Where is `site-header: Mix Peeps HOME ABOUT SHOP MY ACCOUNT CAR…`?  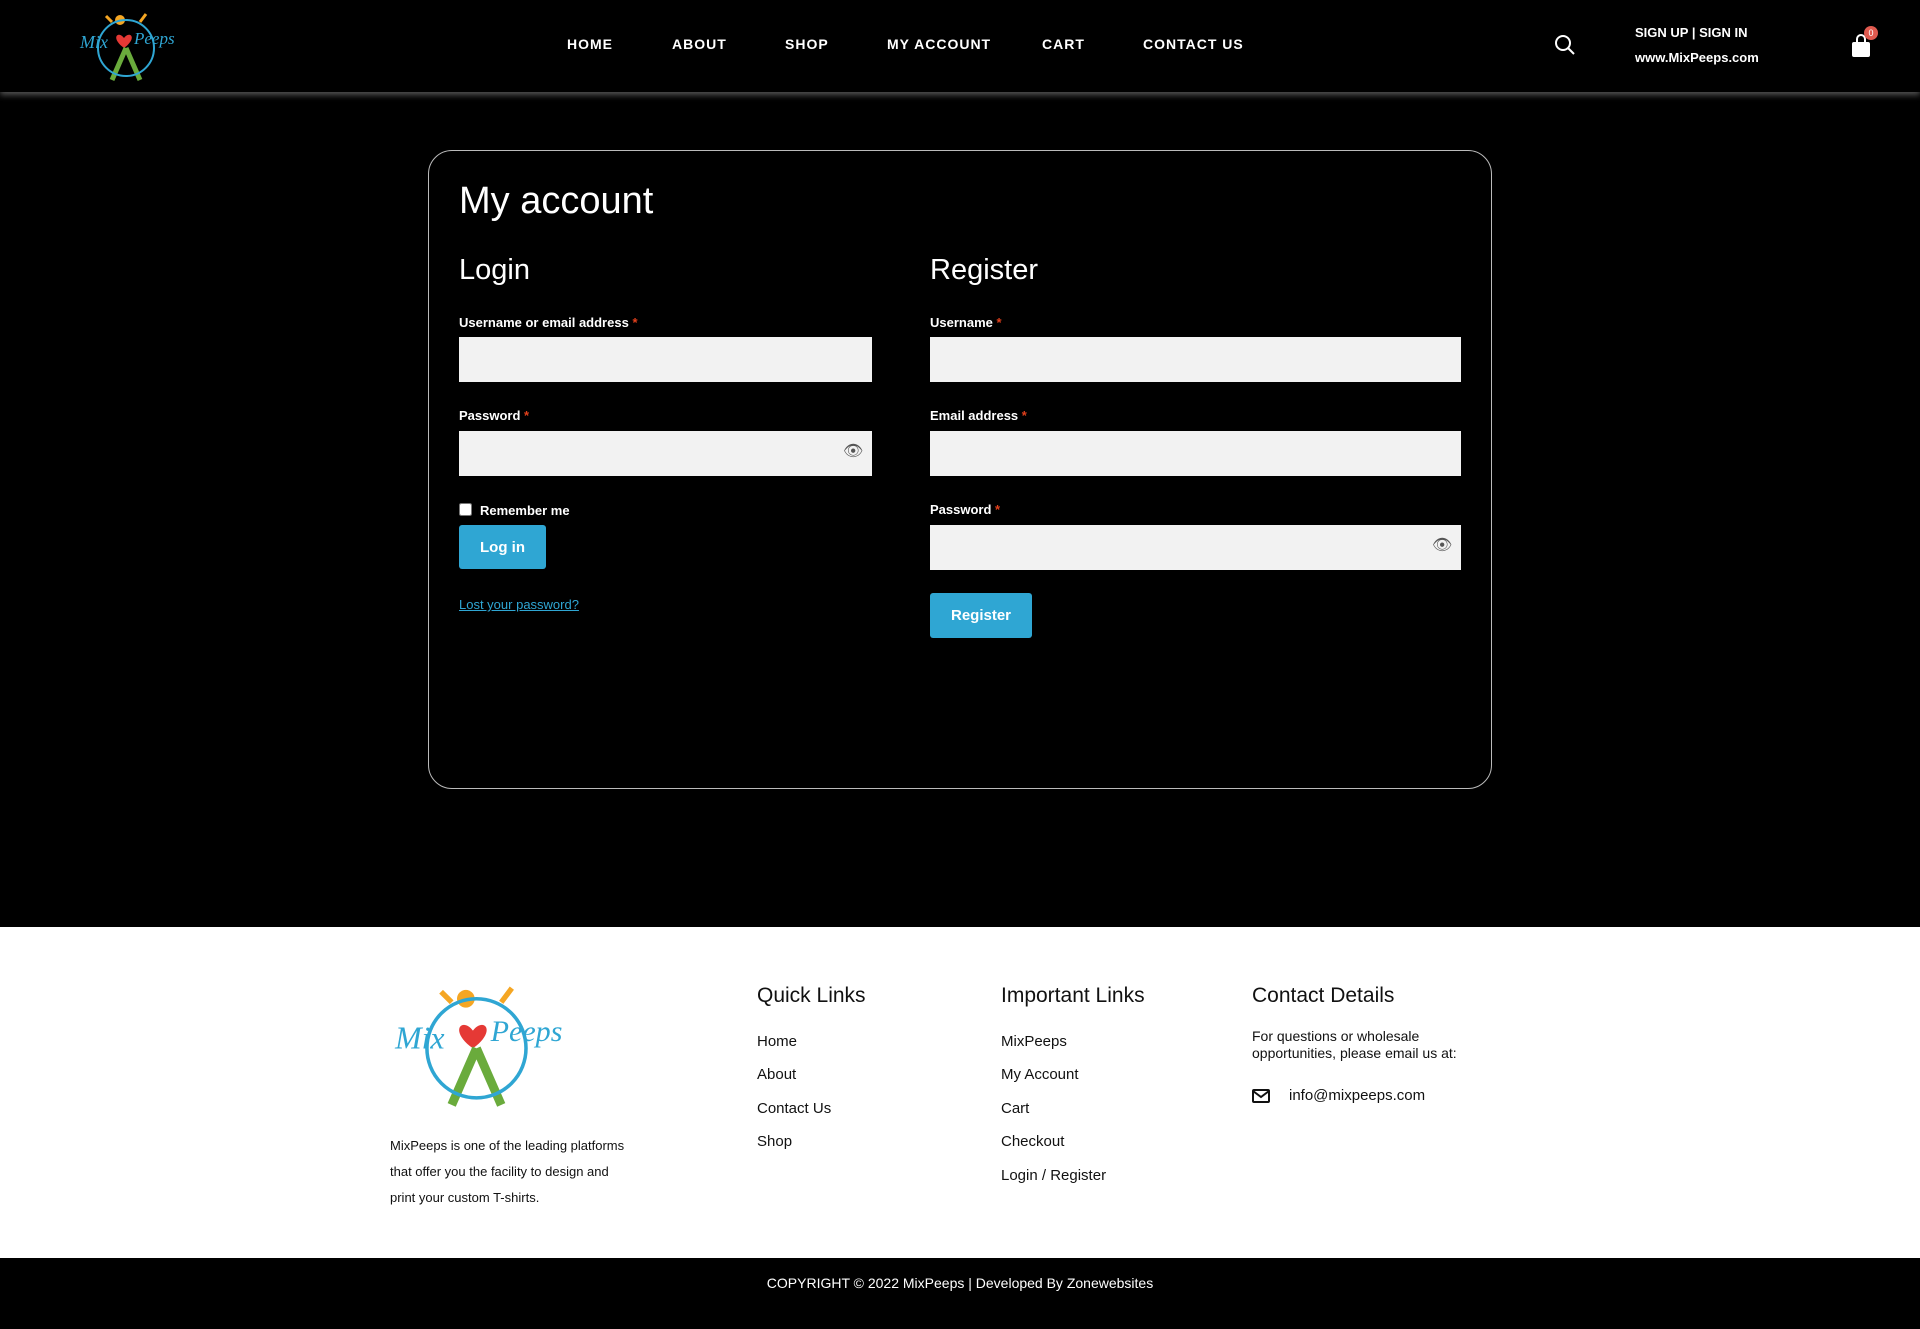 site-header: Mix Peeps HOME ABOUT SHOP MY ACCOUNT CAR… is located at coordinates (960, 46).